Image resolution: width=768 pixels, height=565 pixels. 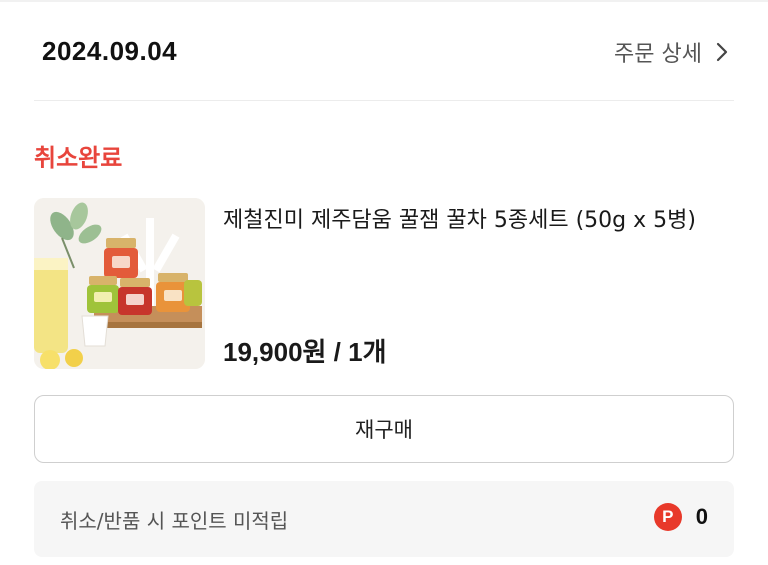 What do you see at coordinates (305, 352) in the screenshot?
I see `product-price: 19,900원 / 1개` at bounding box center [305, 352].